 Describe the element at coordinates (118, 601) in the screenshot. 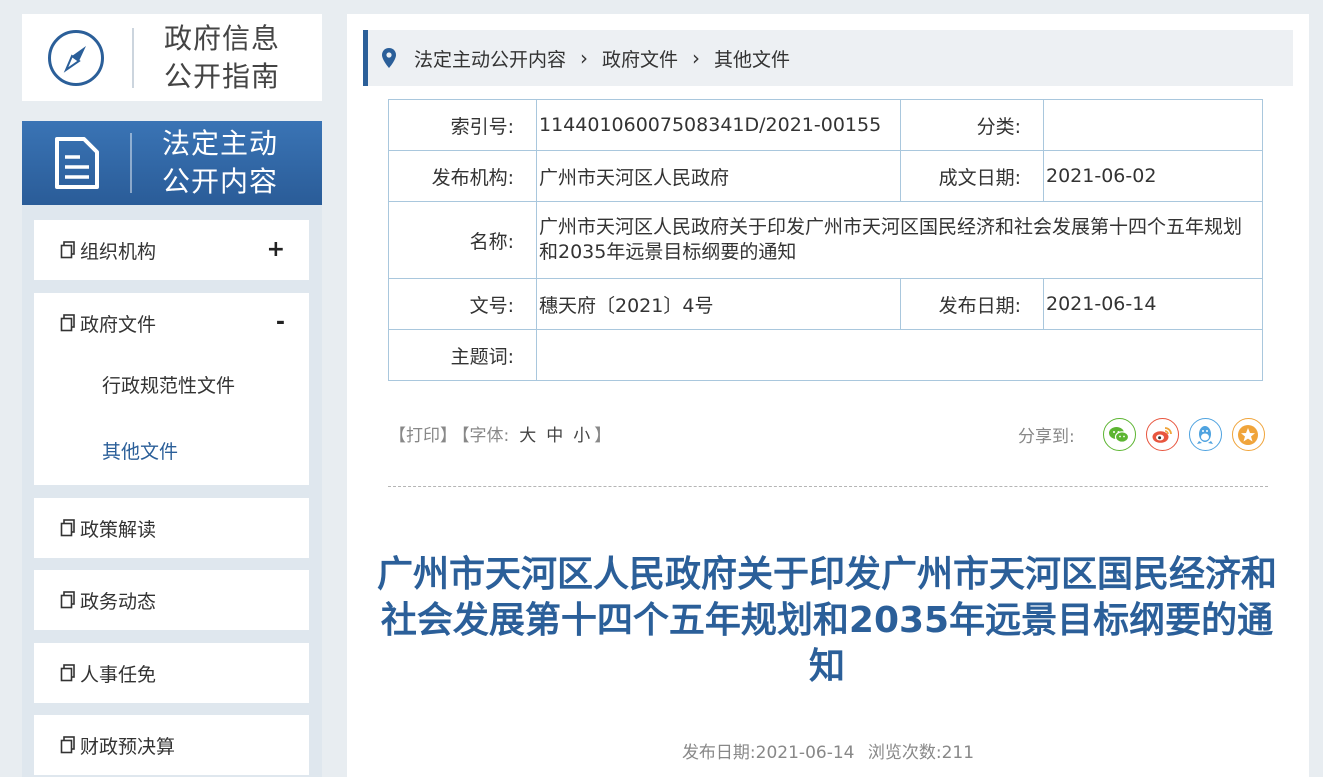

I see `menu-label: 政务动态` at that location.